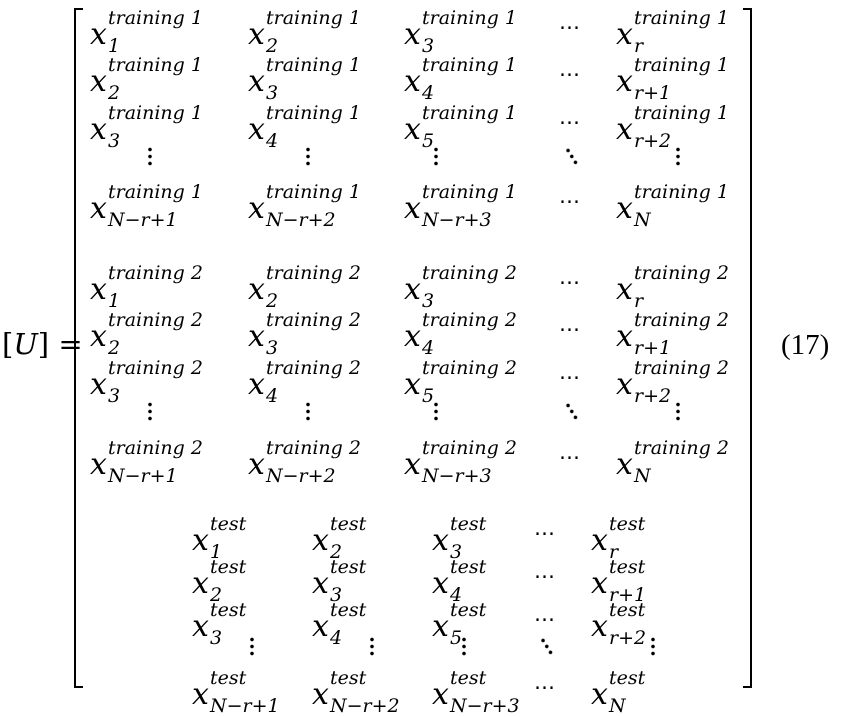 The height and width of the screenshot is (717, 859). What do you see at coordinates (571, 411) in the screenshot?
I see `diagonal-ellipsis` at bounding box center [571, 411].